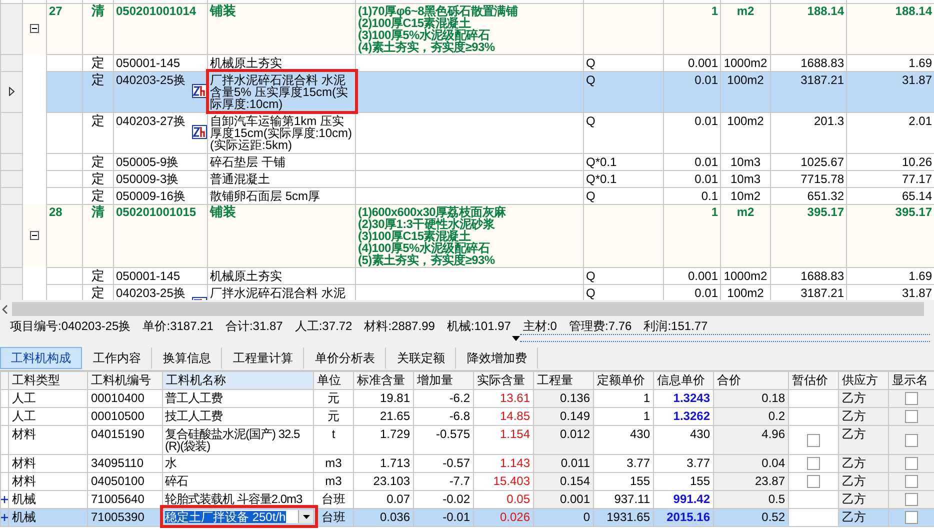  I want to click on table-cell: 050001-145, so click(148, 276).